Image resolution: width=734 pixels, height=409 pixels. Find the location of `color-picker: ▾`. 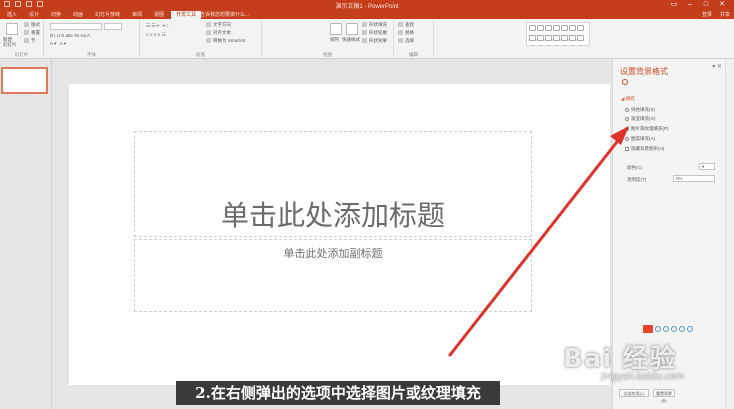

color-picker: ▾ is located at coordinates (707, 166).